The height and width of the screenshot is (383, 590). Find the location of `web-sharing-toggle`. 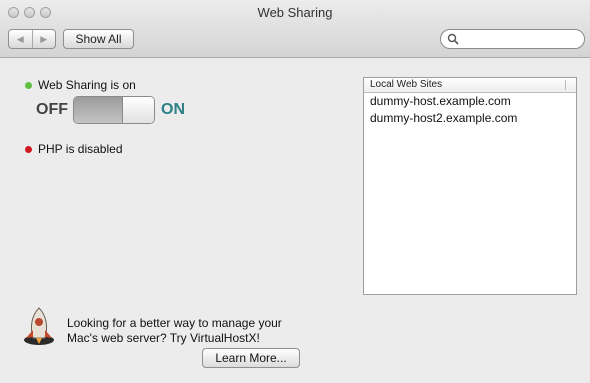

web-sharing-toggle is located at coordinates (114, 110).